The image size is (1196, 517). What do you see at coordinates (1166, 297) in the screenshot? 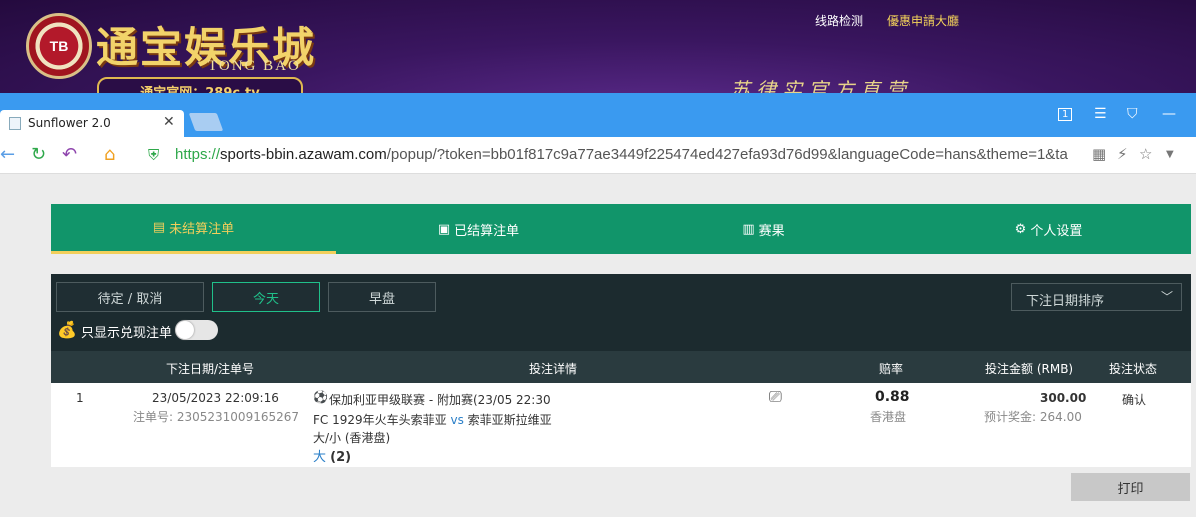
I see `chevron-down-icon: ﹀` at bounding box center [1166, 297].